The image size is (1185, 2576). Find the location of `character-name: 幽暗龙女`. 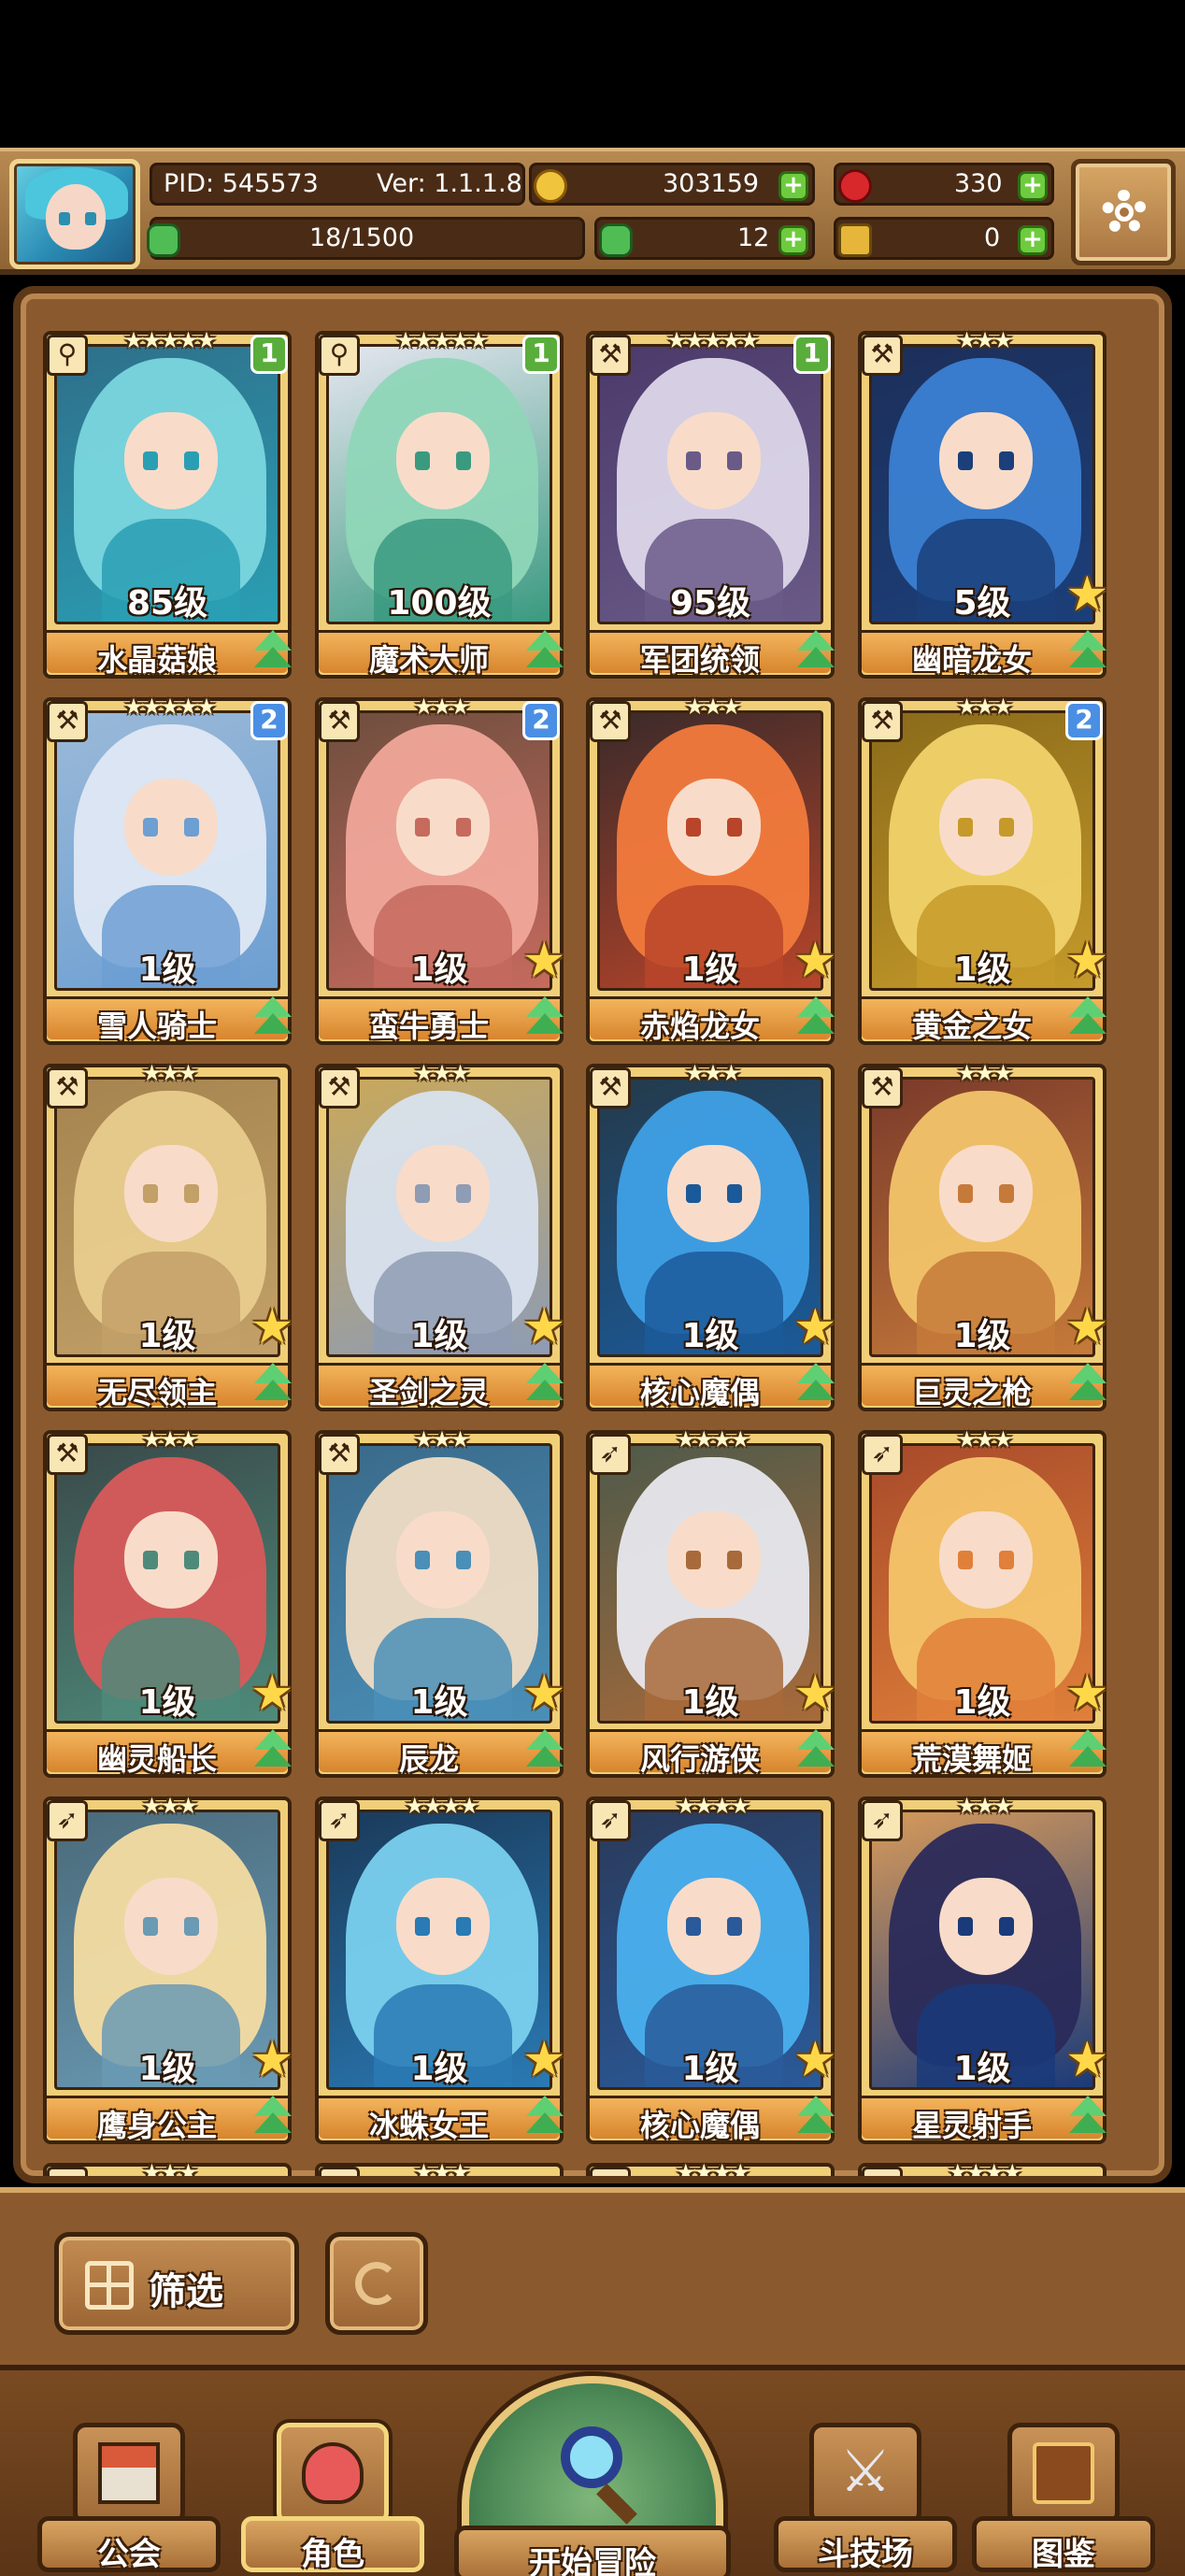

character-name: 幽暗龙女 is located at coordinates (972, 660).